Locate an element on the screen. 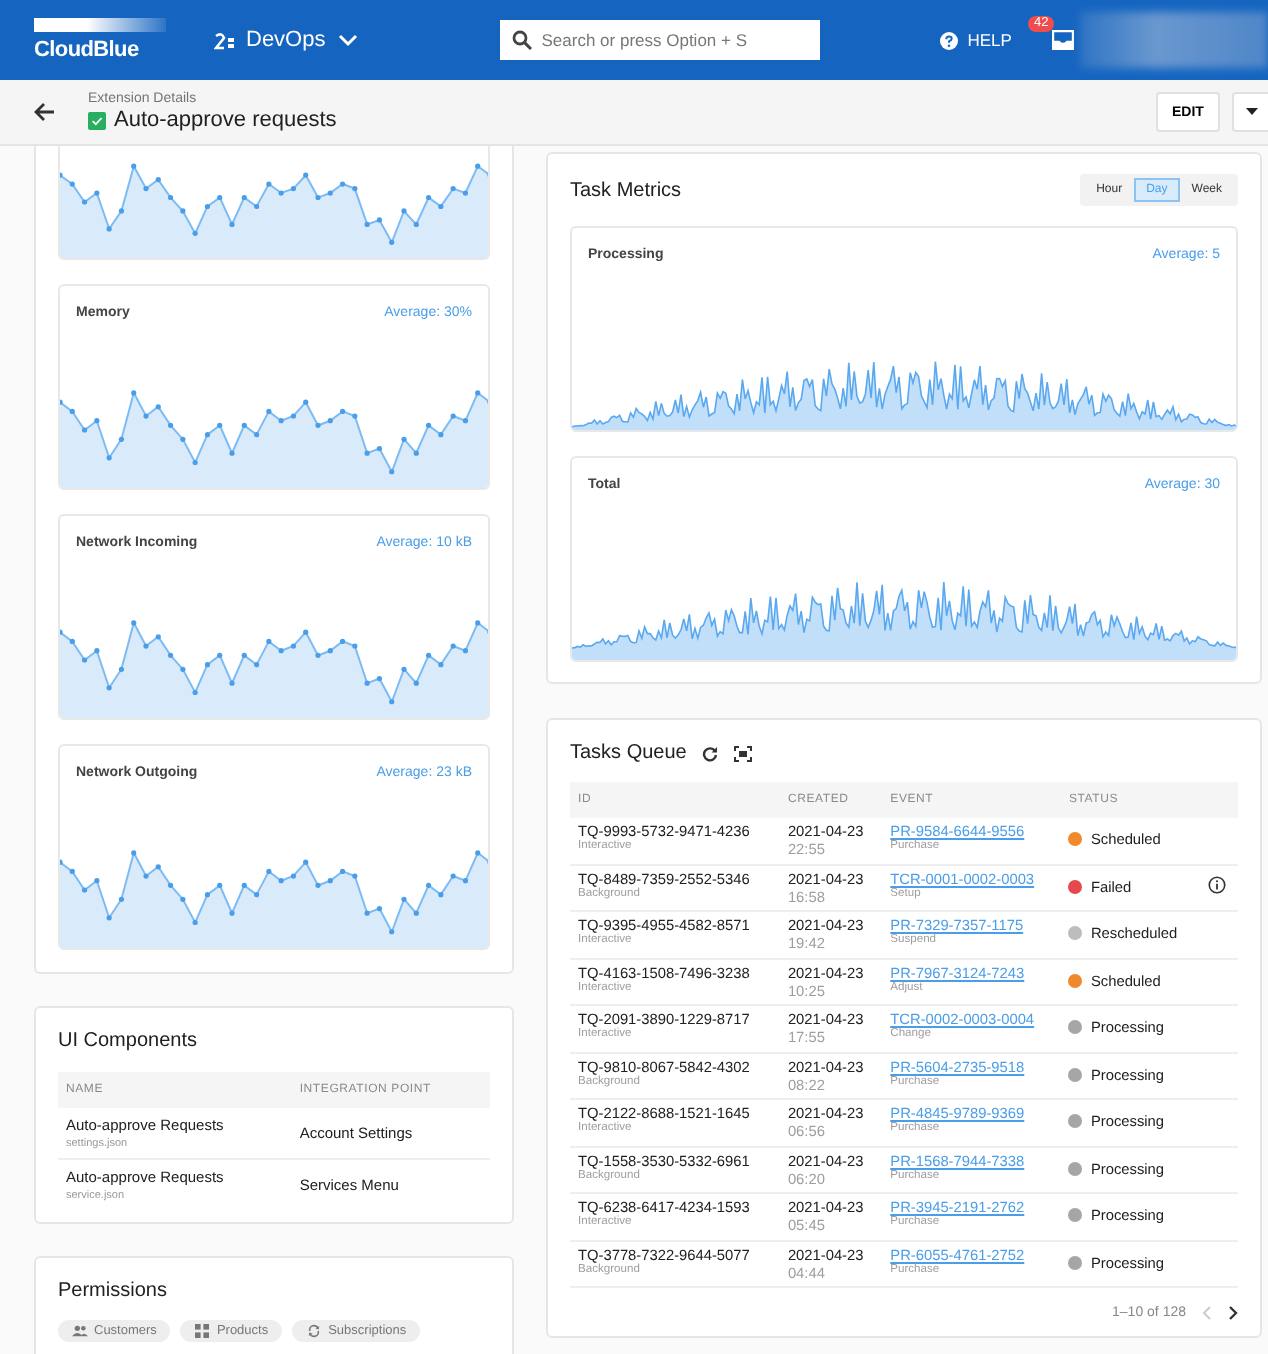 This screenshot has height=1354, width=1268. info-icon is located at coordinates (1216, 885).